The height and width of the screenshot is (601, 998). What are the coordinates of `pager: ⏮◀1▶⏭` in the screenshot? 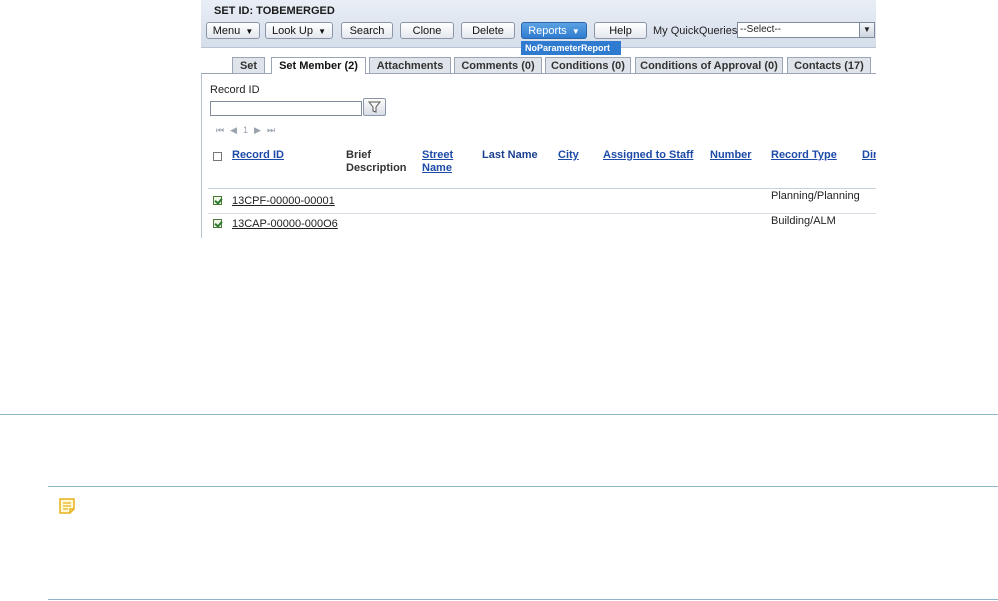 It's located at (248, 130).